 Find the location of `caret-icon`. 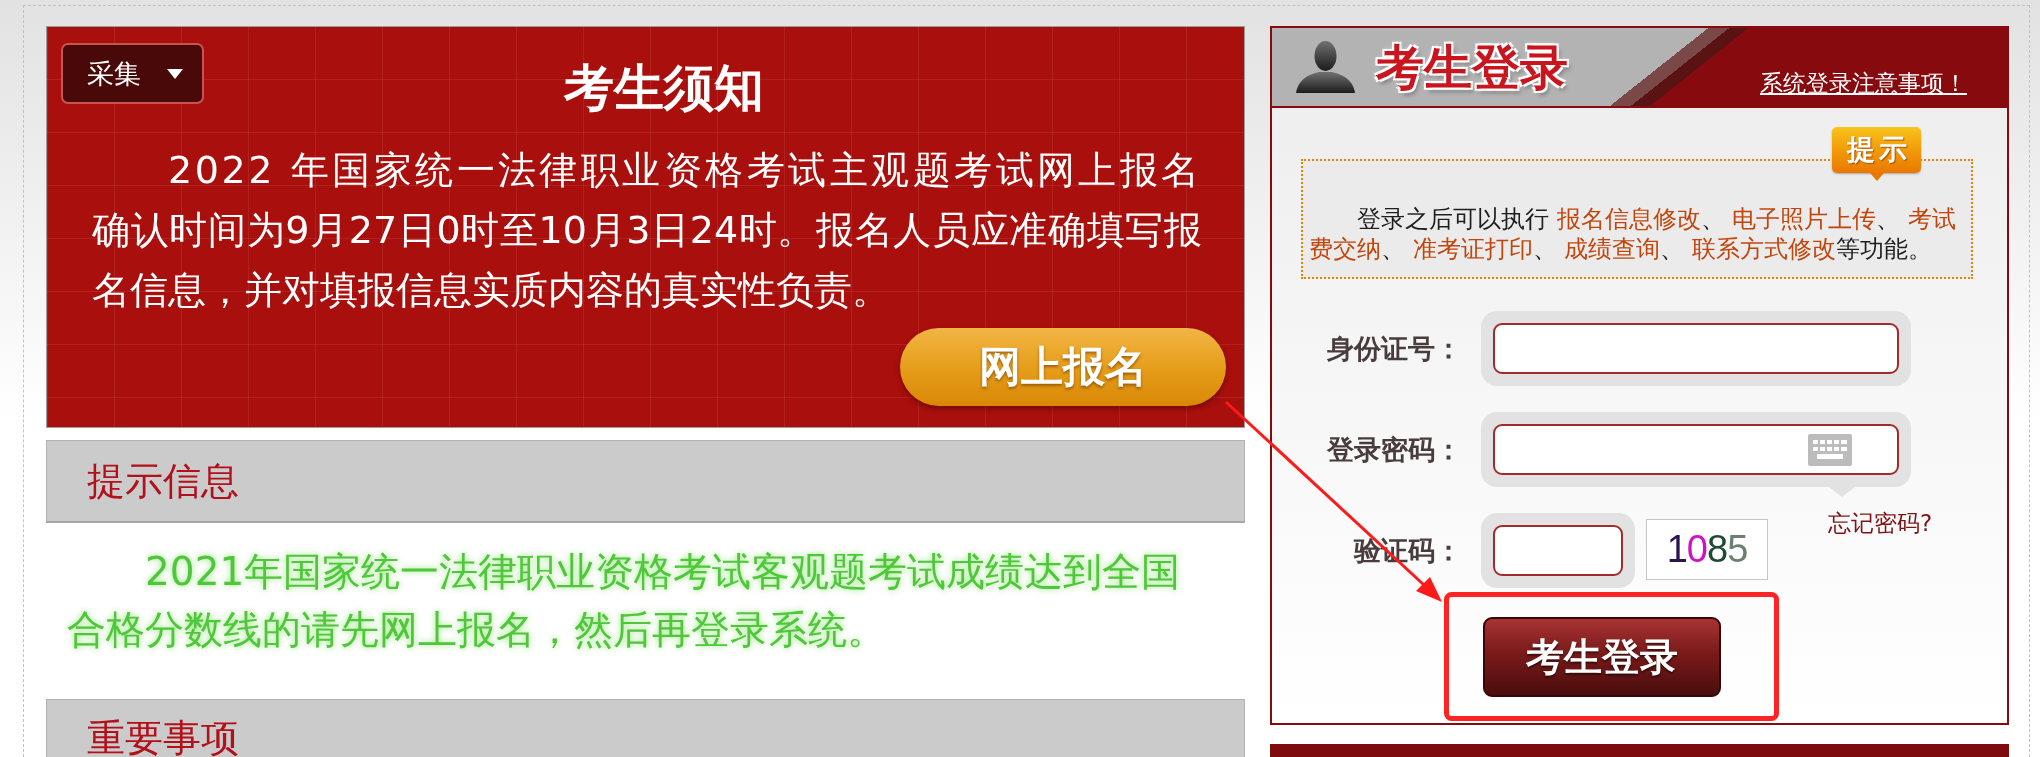

caret-icon is located at coordinates (175, 73).